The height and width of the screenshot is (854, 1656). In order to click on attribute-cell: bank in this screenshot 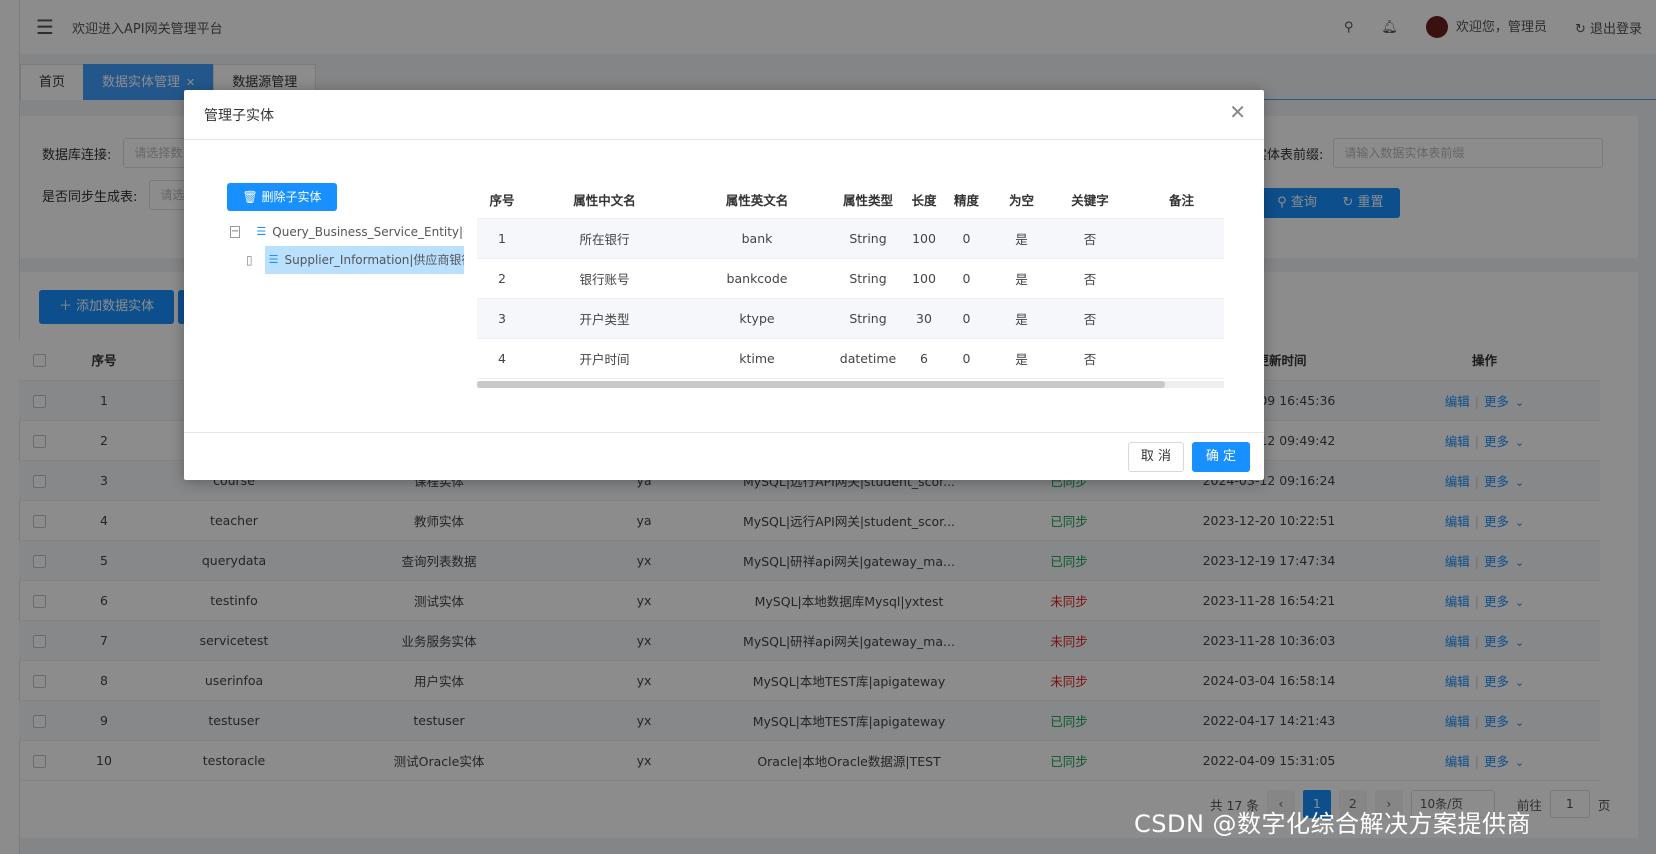, I will do `click(757, 238)`.